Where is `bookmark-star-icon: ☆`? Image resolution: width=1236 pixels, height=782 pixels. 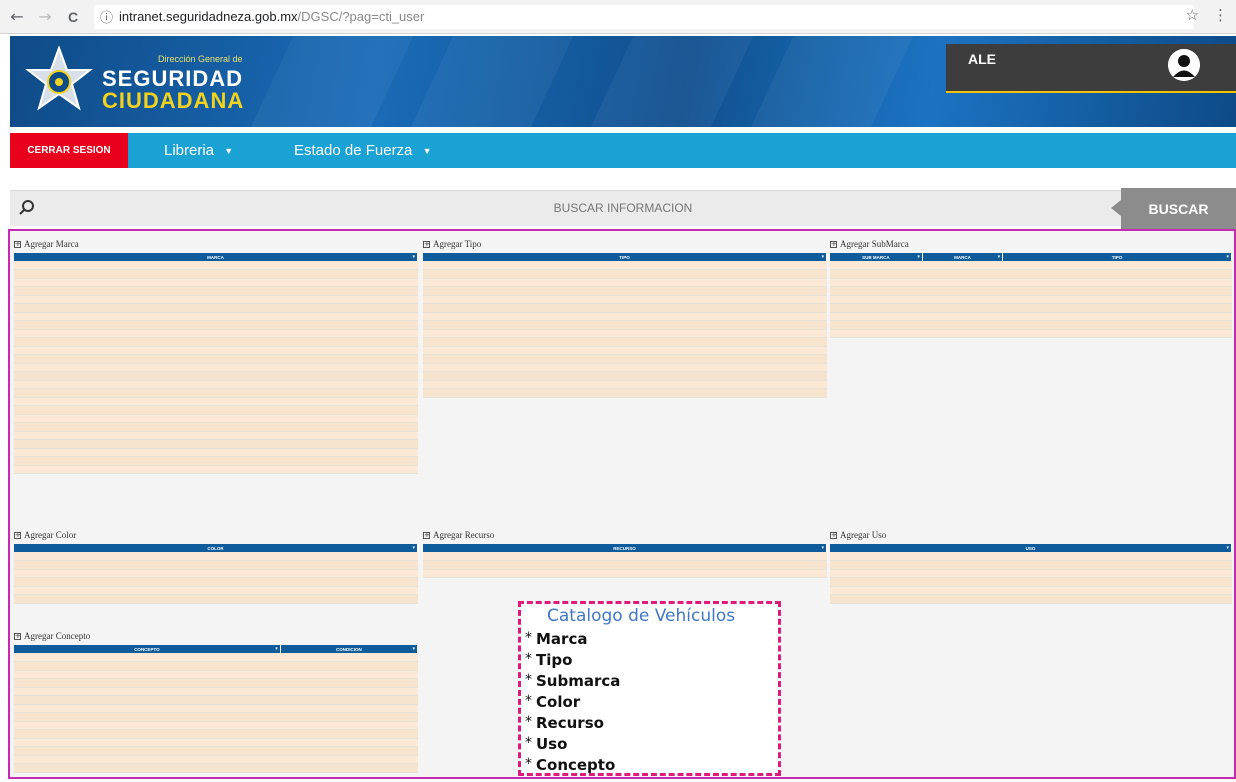 bookmark-star-icon: ☆ is located at coordinates (1192, 15).